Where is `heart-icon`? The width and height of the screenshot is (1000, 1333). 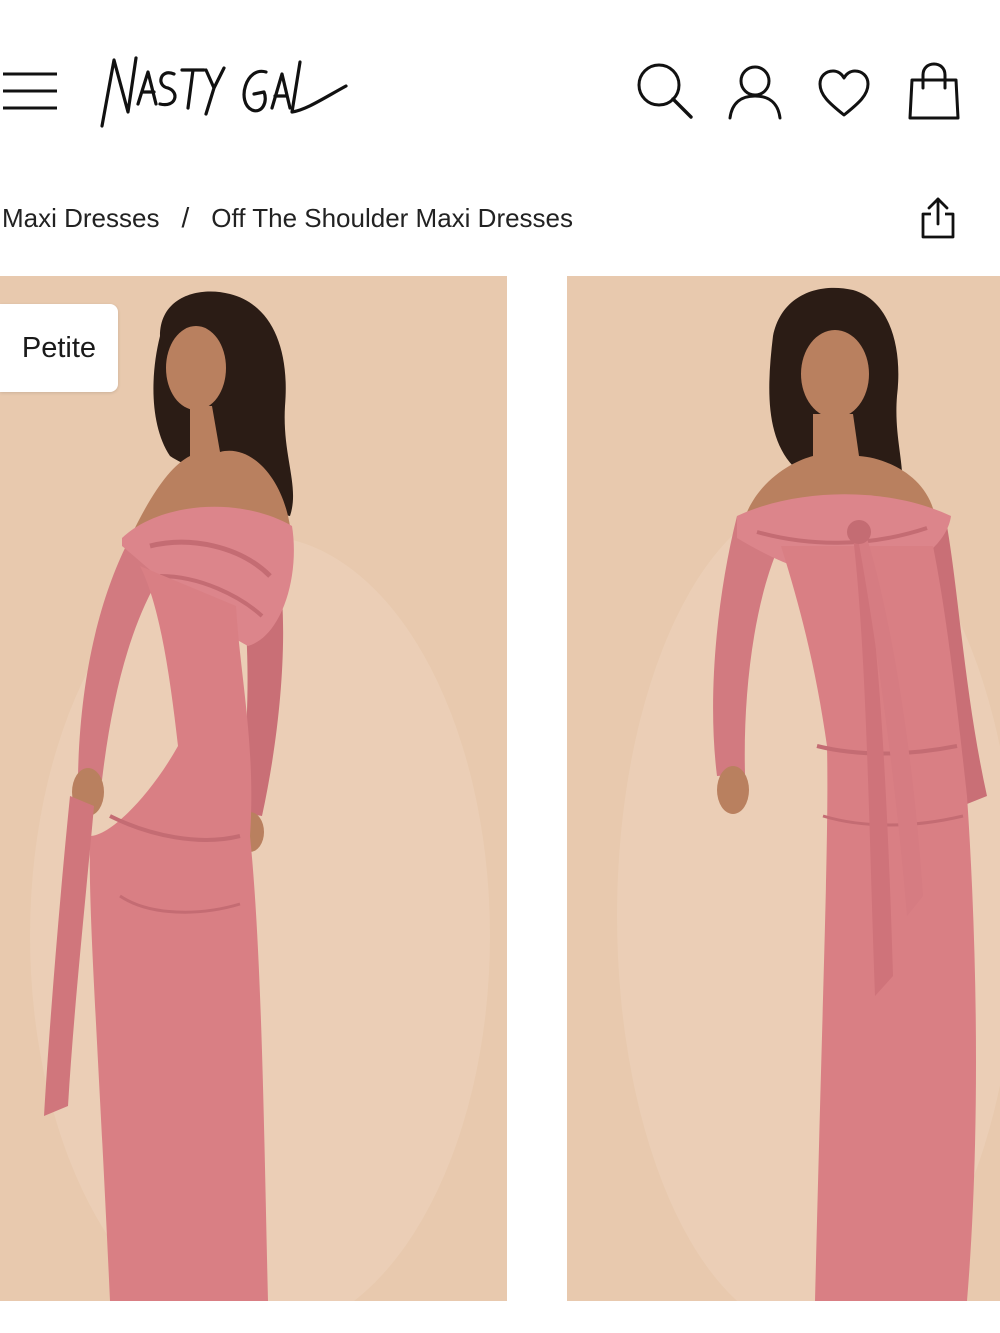
heart-icon is located at coordinates (844, 93).